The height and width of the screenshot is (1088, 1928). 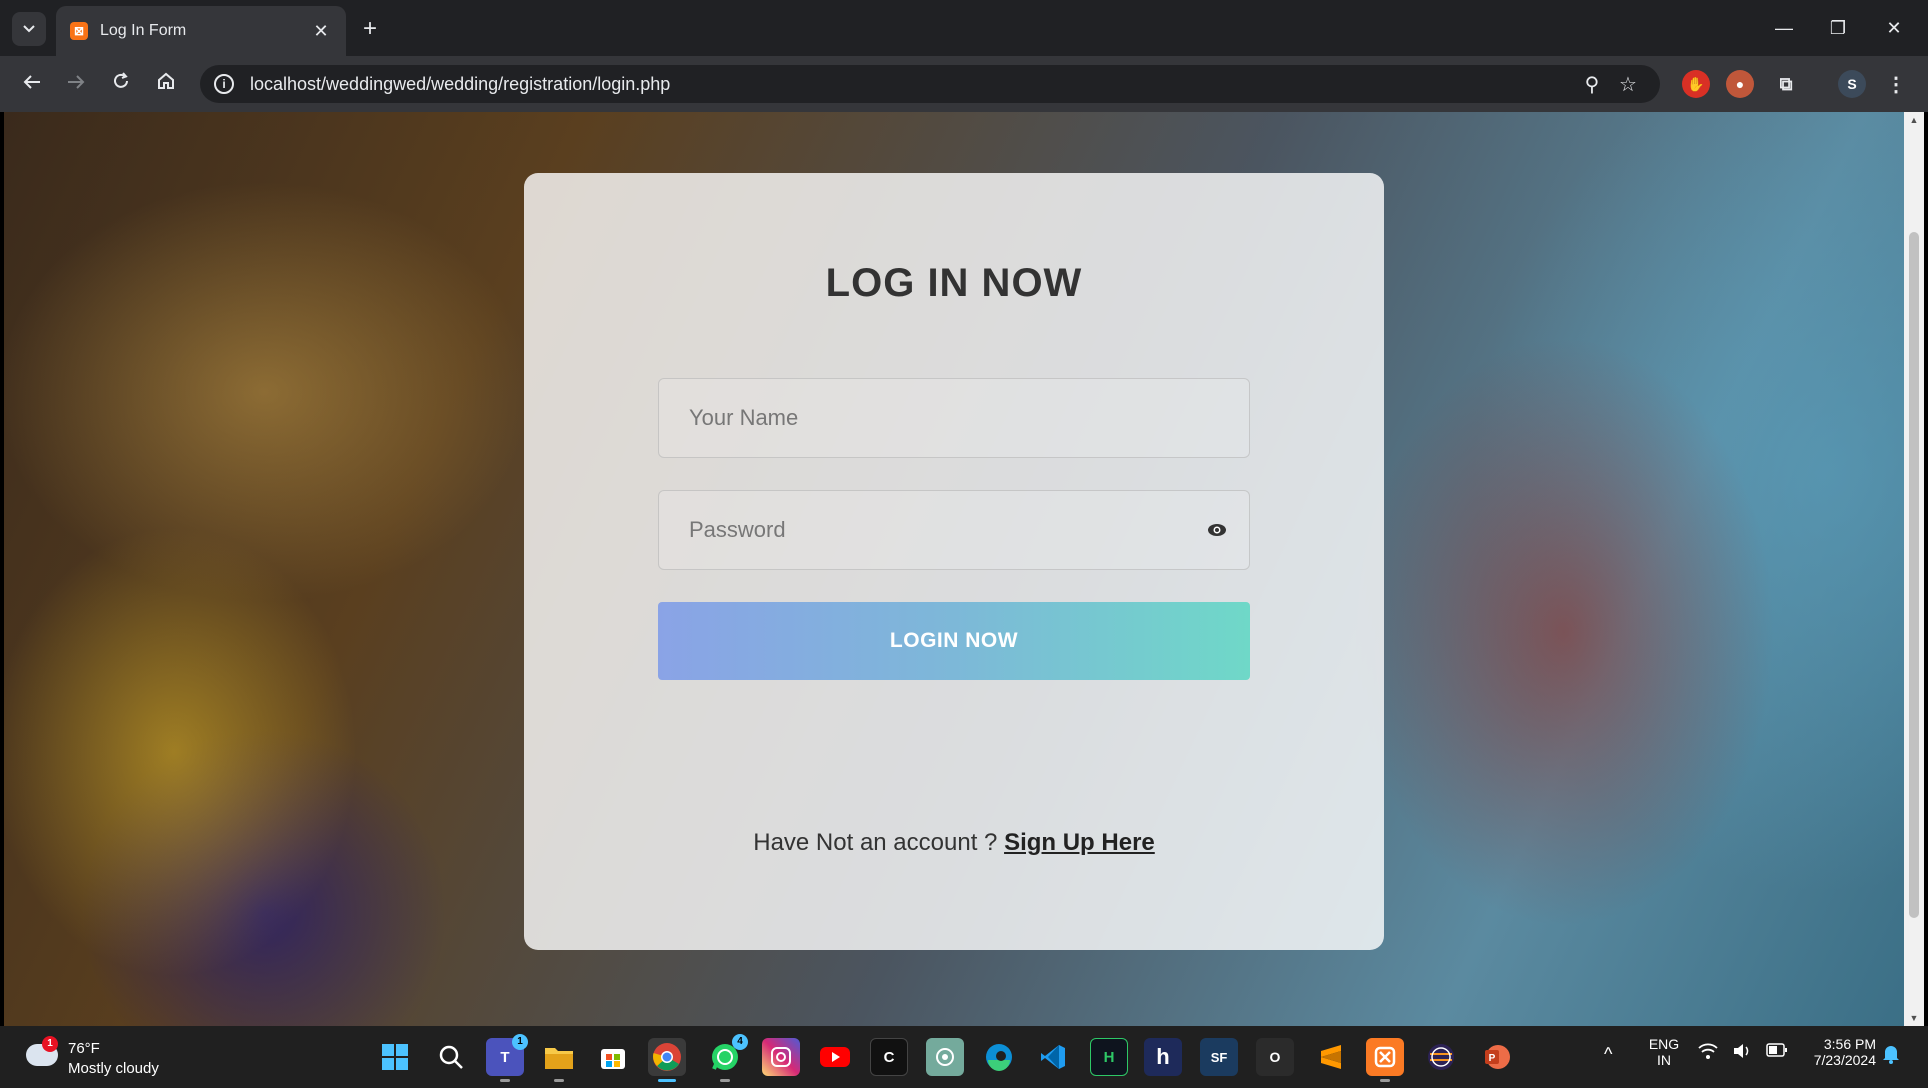 I want to click on back-button, so click(x=32, y=84).